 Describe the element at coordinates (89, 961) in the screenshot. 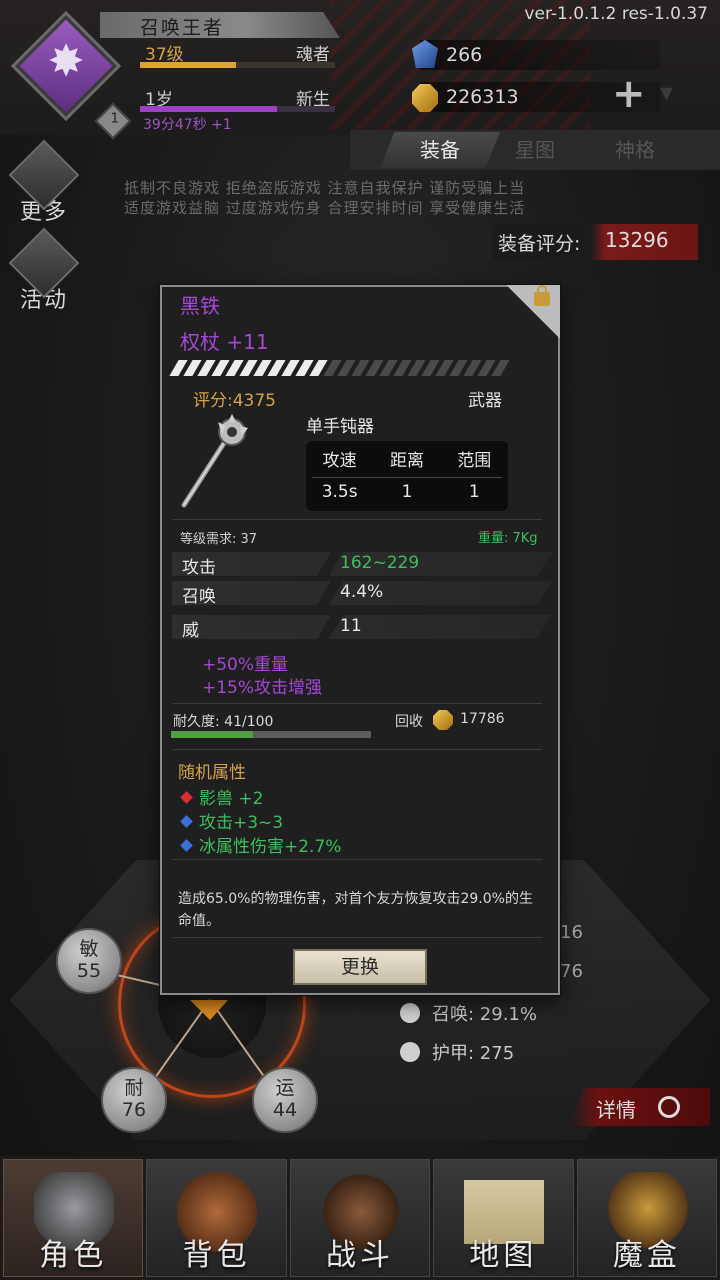

I see `stat-agility: 敏 55` at that location.